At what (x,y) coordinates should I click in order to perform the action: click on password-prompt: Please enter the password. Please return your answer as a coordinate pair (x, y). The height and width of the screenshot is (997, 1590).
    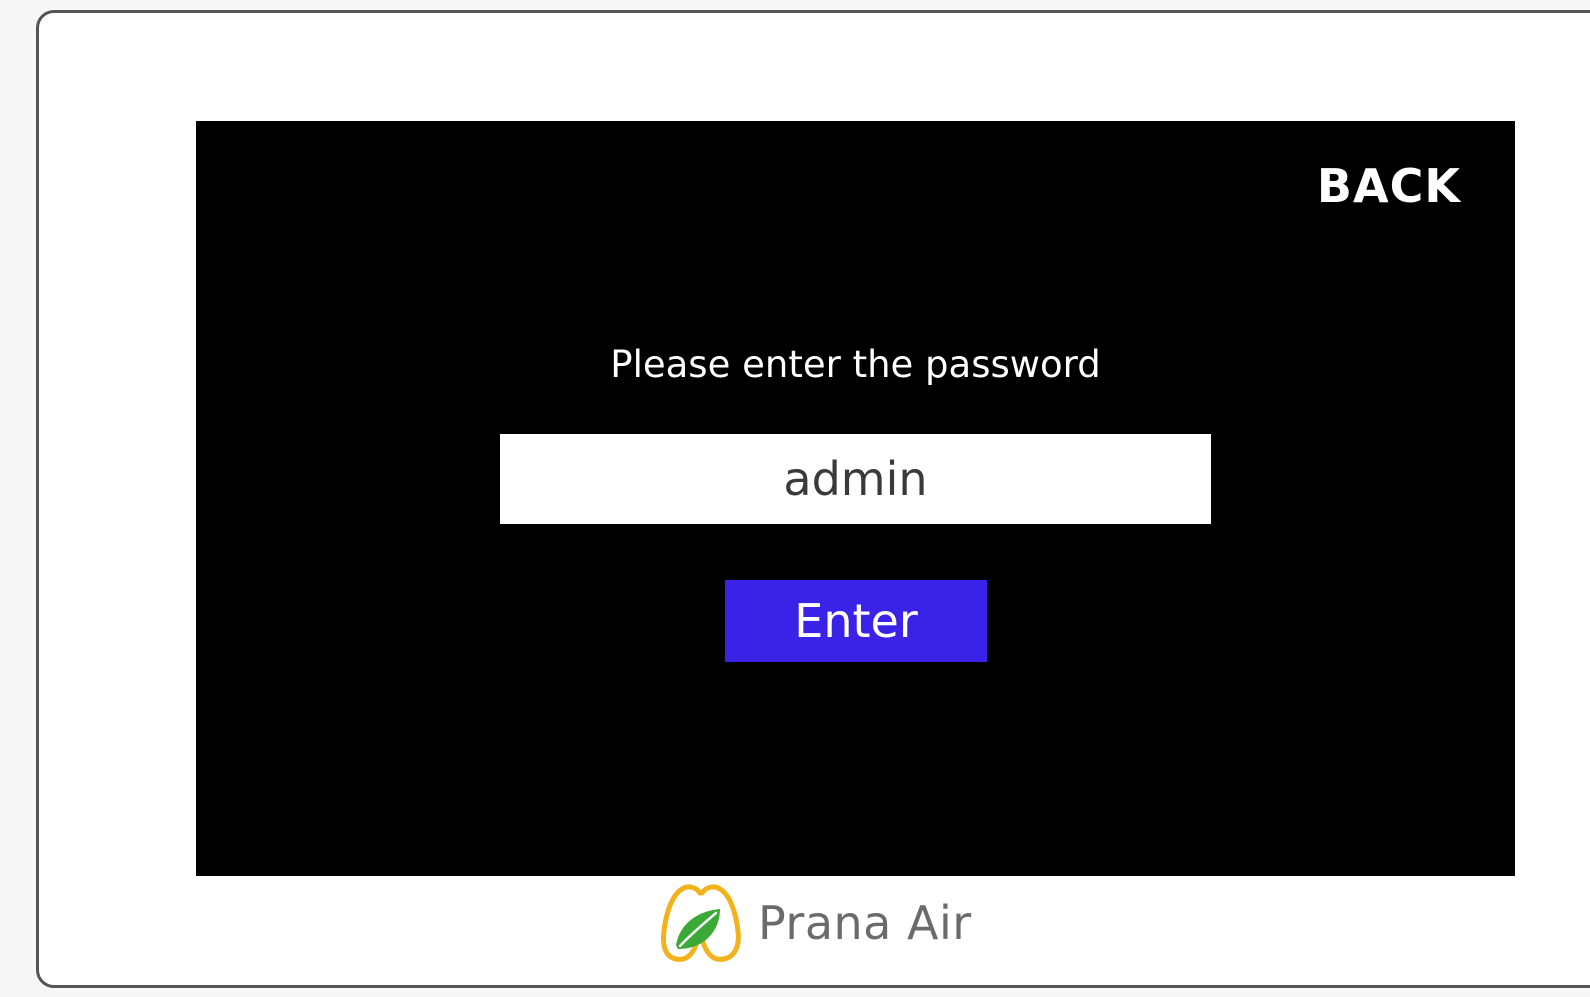
    Looking at the image, I should click on (855, 364).